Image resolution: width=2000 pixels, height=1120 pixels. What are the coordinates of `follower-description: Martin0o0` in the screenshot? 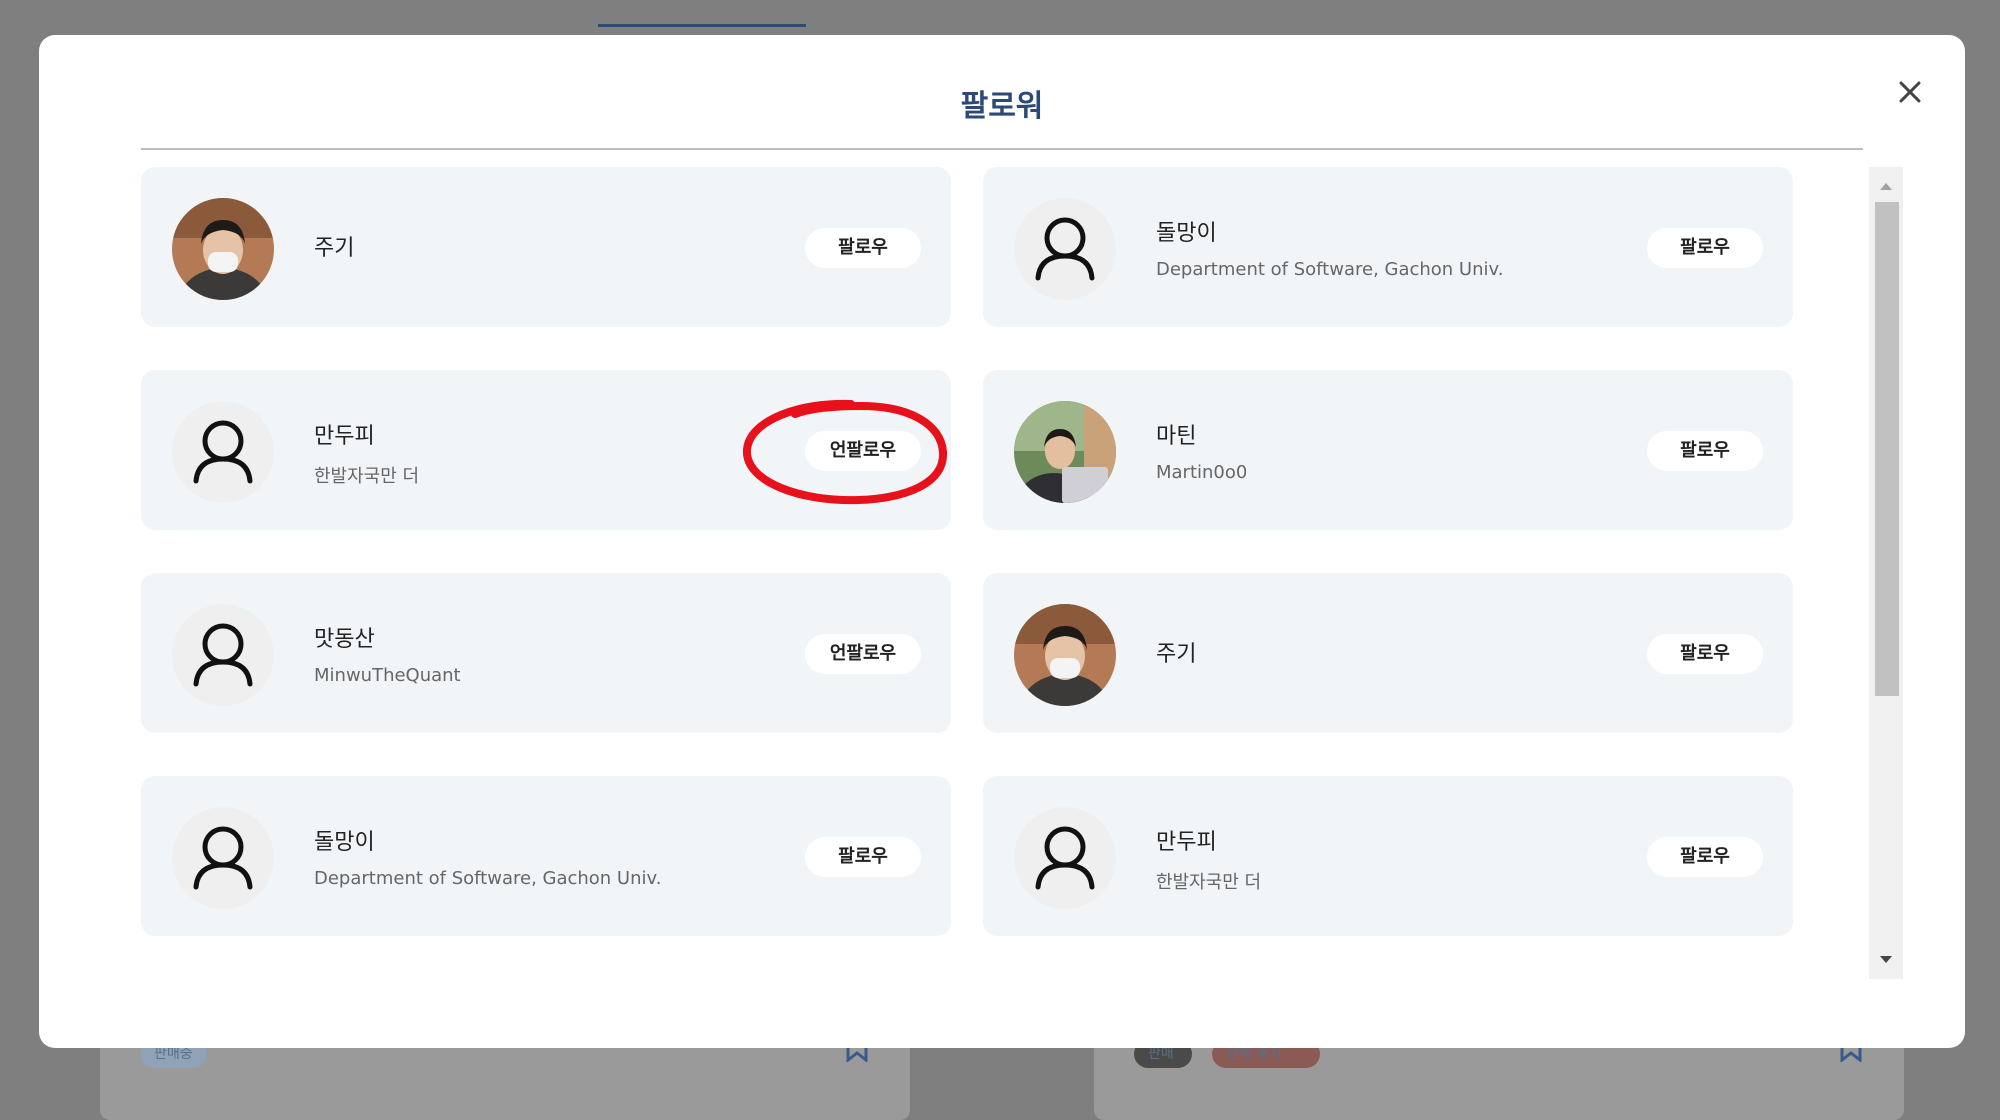 It's located at (1202, 472).